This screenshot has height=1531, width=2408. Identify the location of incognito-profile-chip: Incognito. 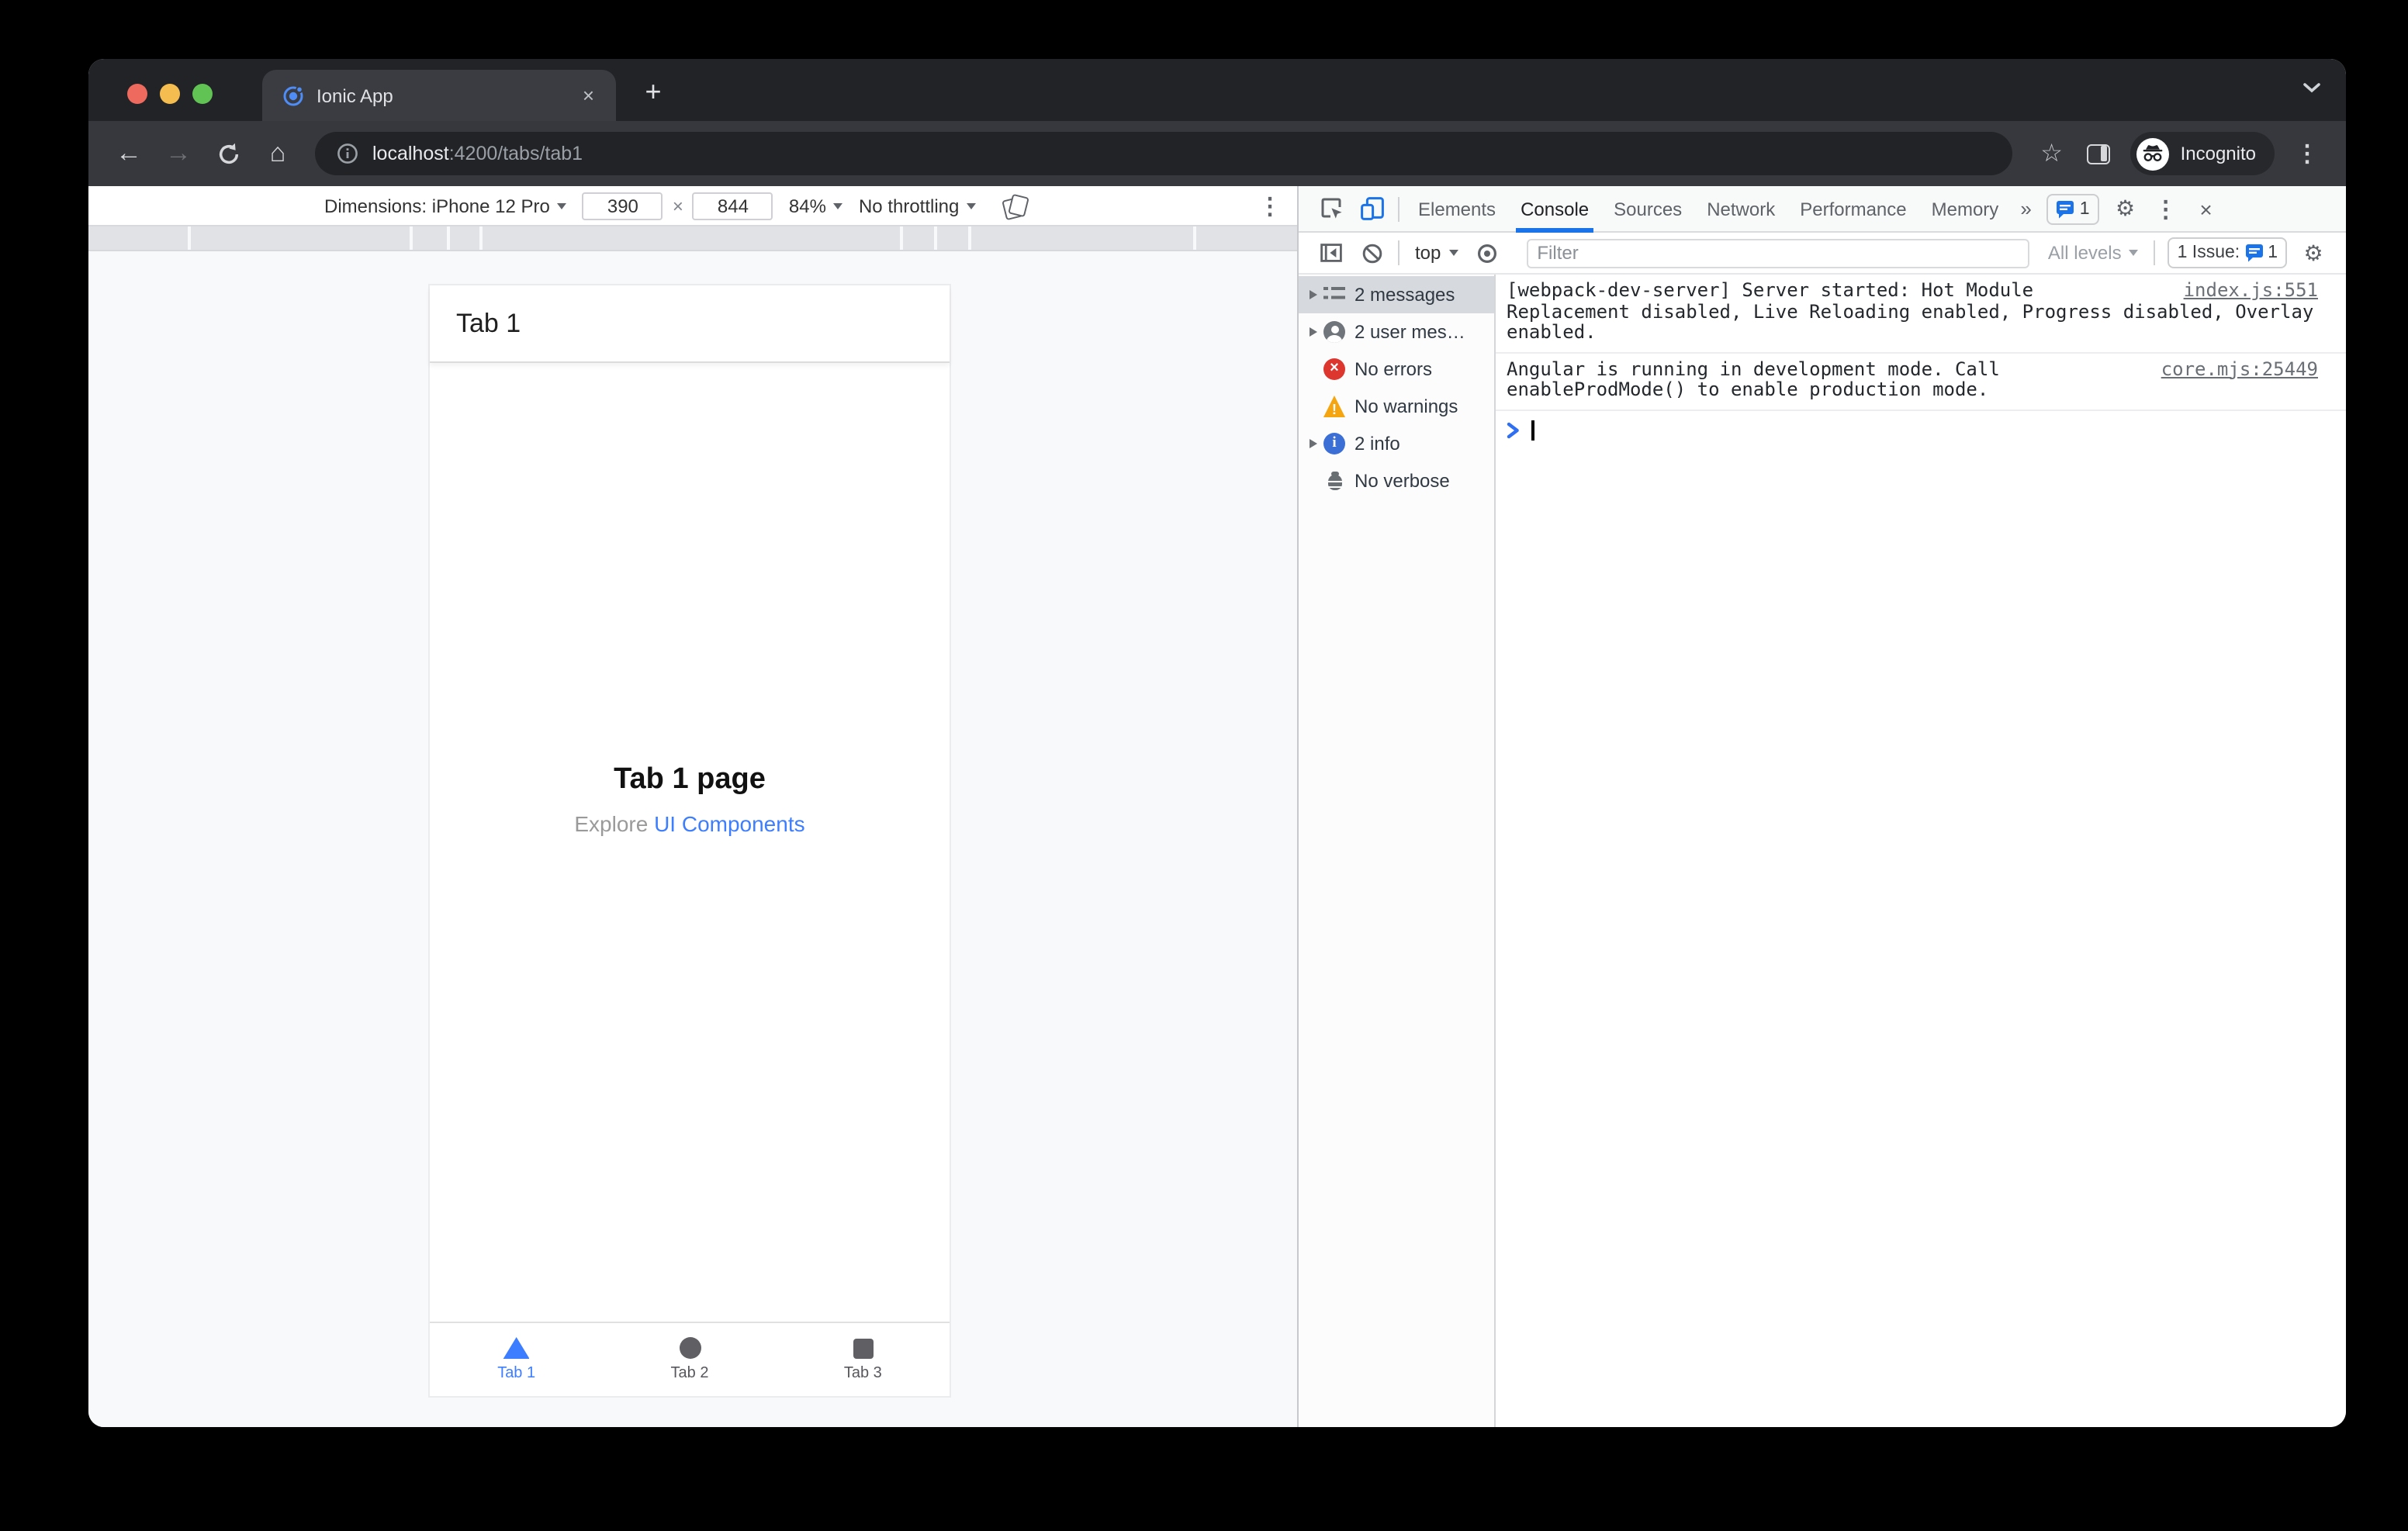
(2202, 153).